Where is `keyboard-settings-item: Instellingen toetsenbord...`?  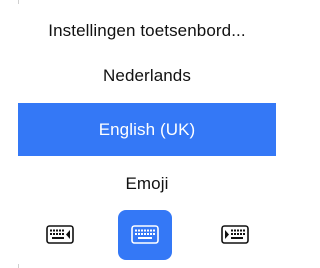
keyboard-settings-item: Instellingen toetsenbord... is located at coordinates (147, 31).